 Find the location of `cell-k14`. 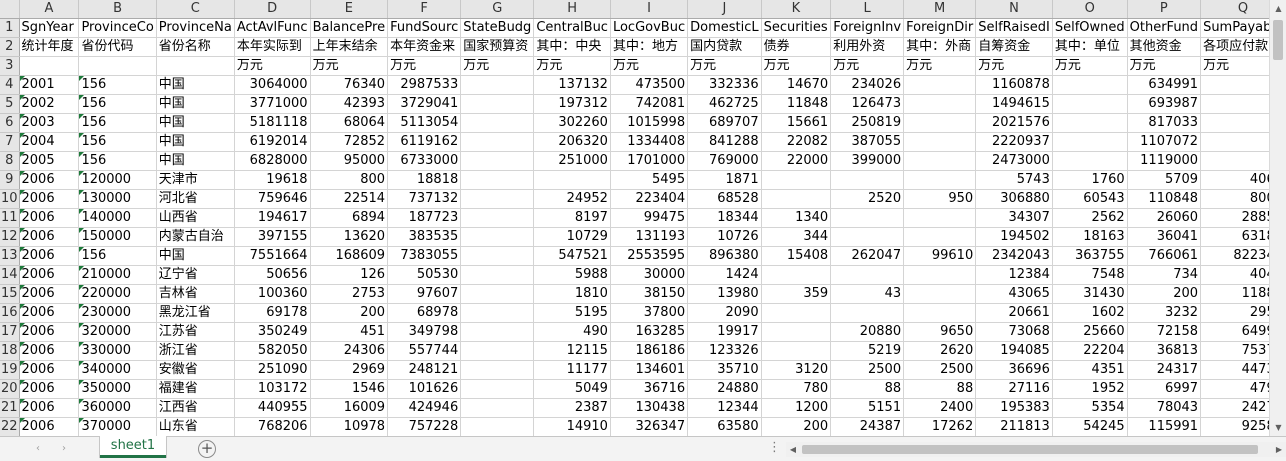

cell-k14 is located at coordinates (796, 275).